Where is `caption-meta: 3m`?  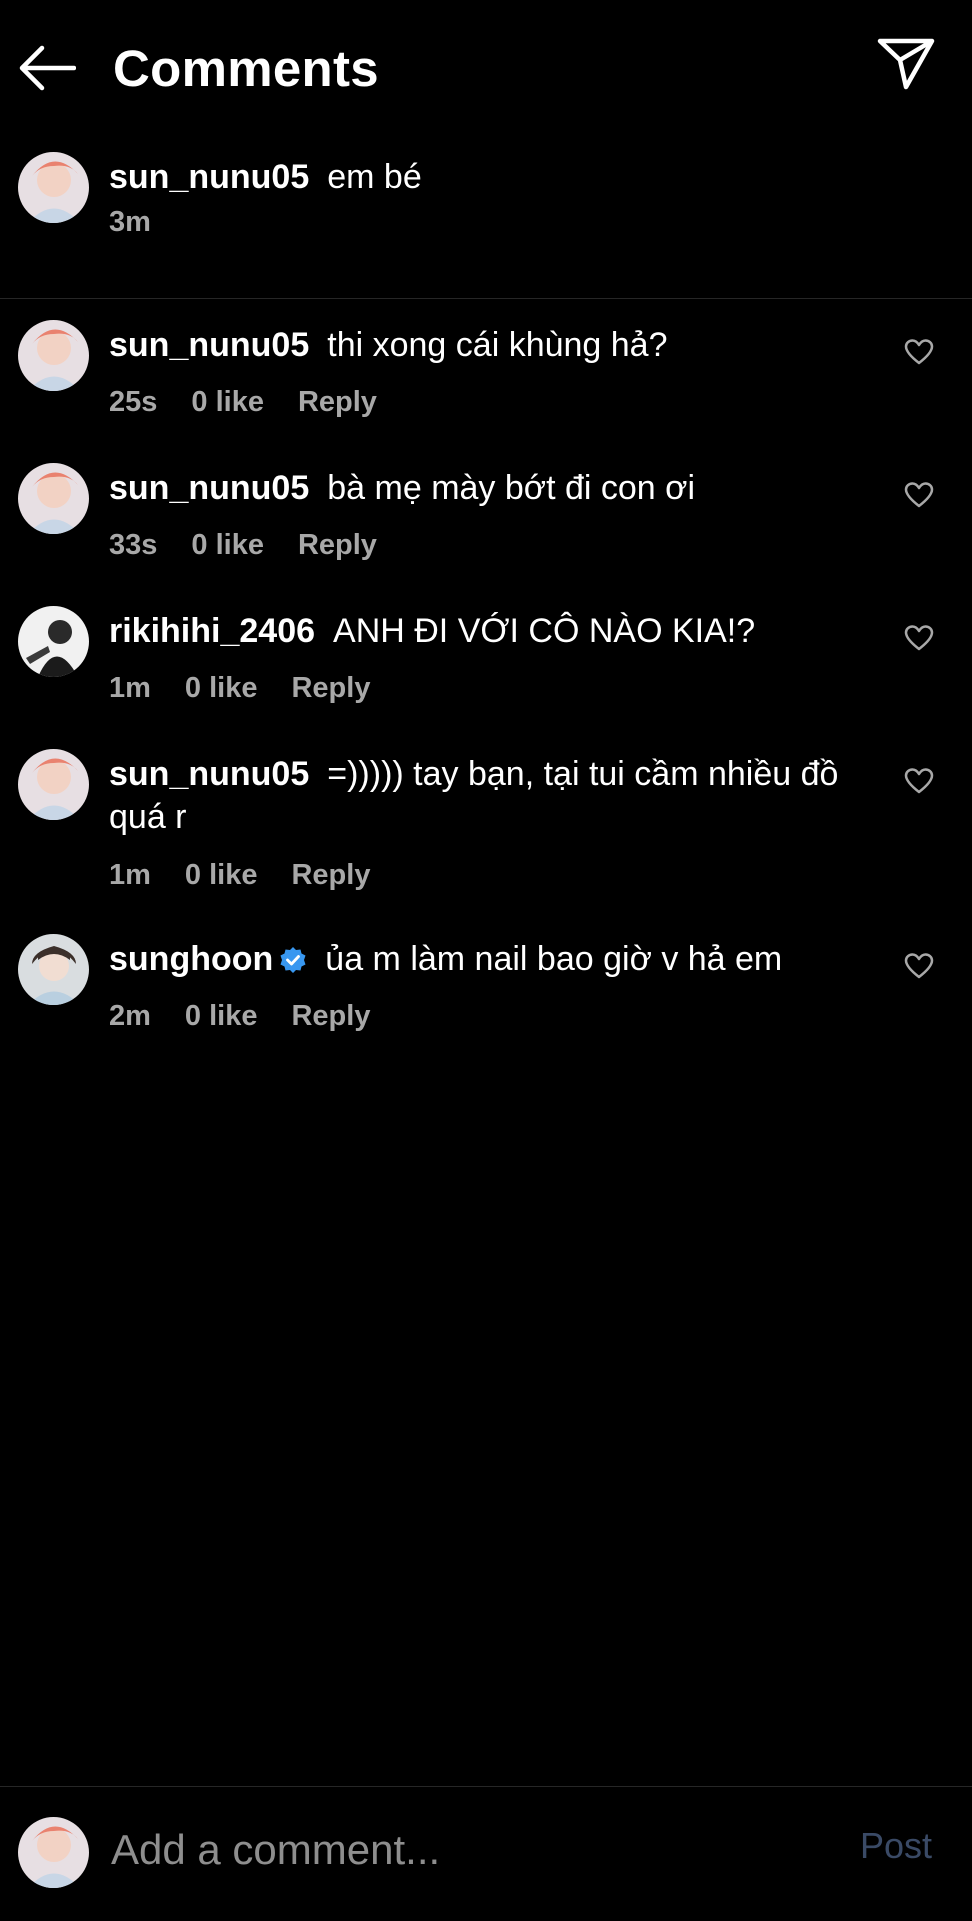
caption-meta: 3m is located at coordinates (147, 222).